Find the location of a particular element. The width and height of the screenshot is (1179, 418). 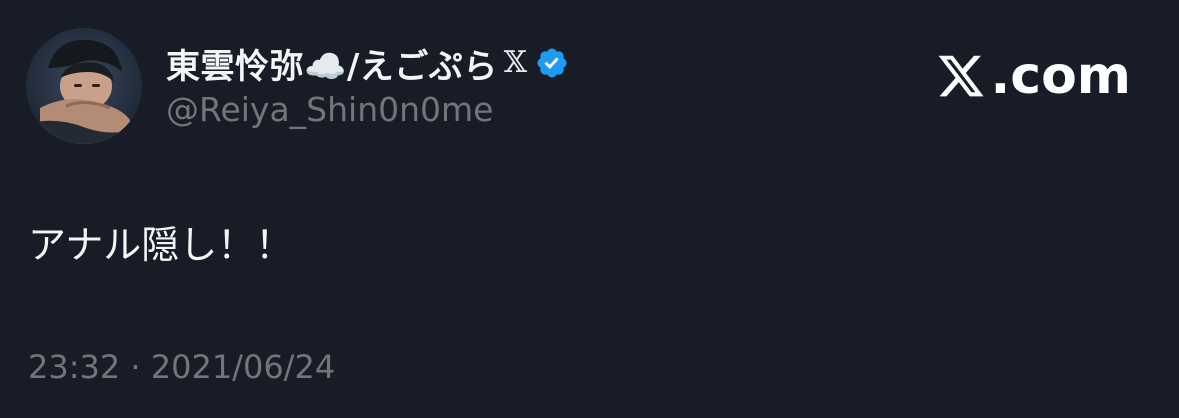

author-handle: @Reiya_Shin0n0me is located at coordinates (329, 109).